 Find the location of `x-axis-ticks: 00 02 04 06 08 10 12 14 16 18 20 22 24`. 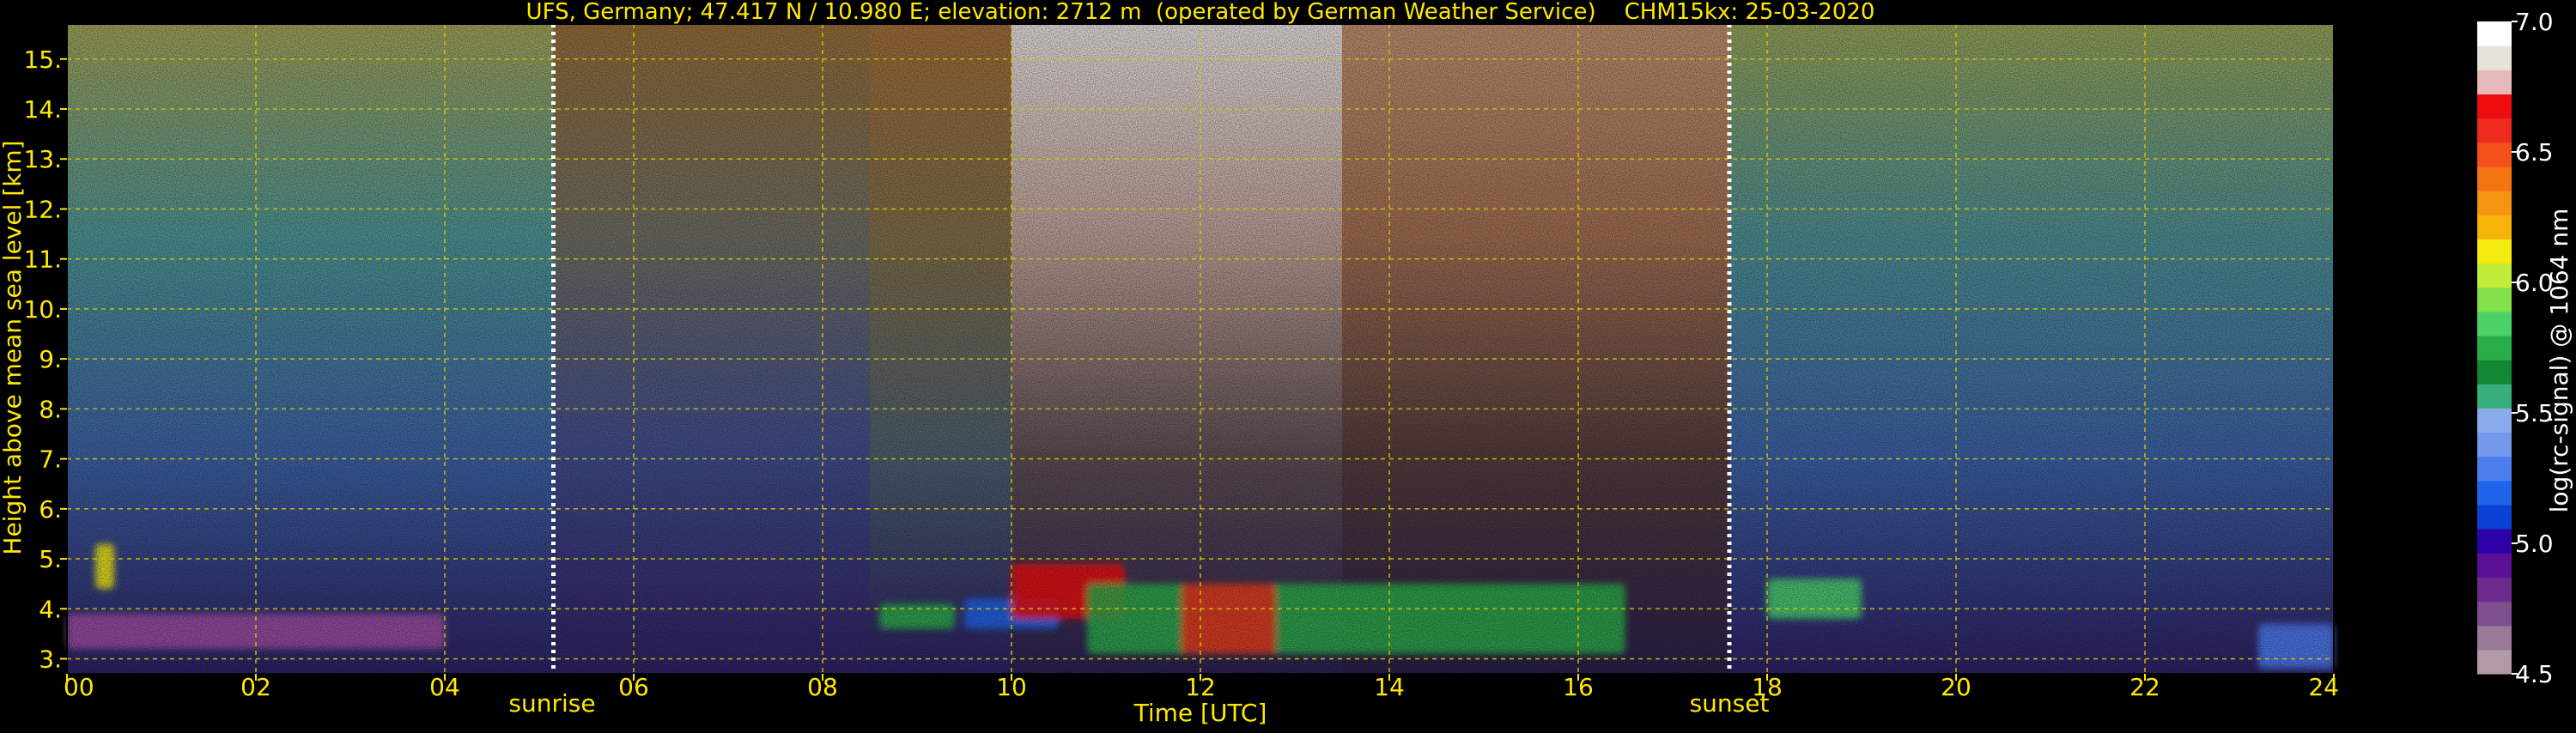

x-axis-ticks: 00 02 04 06 08 10 12 14 16 18 20 22 24 is located at coordinates (1202, 687).